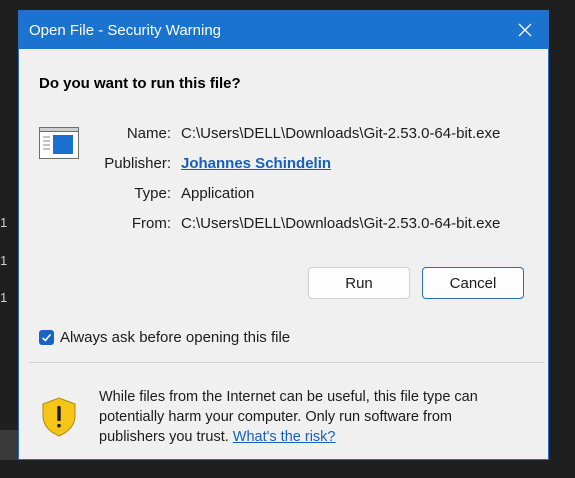 The image size is (575, 478). I want to click on type-value: Application, so click(218, 193).